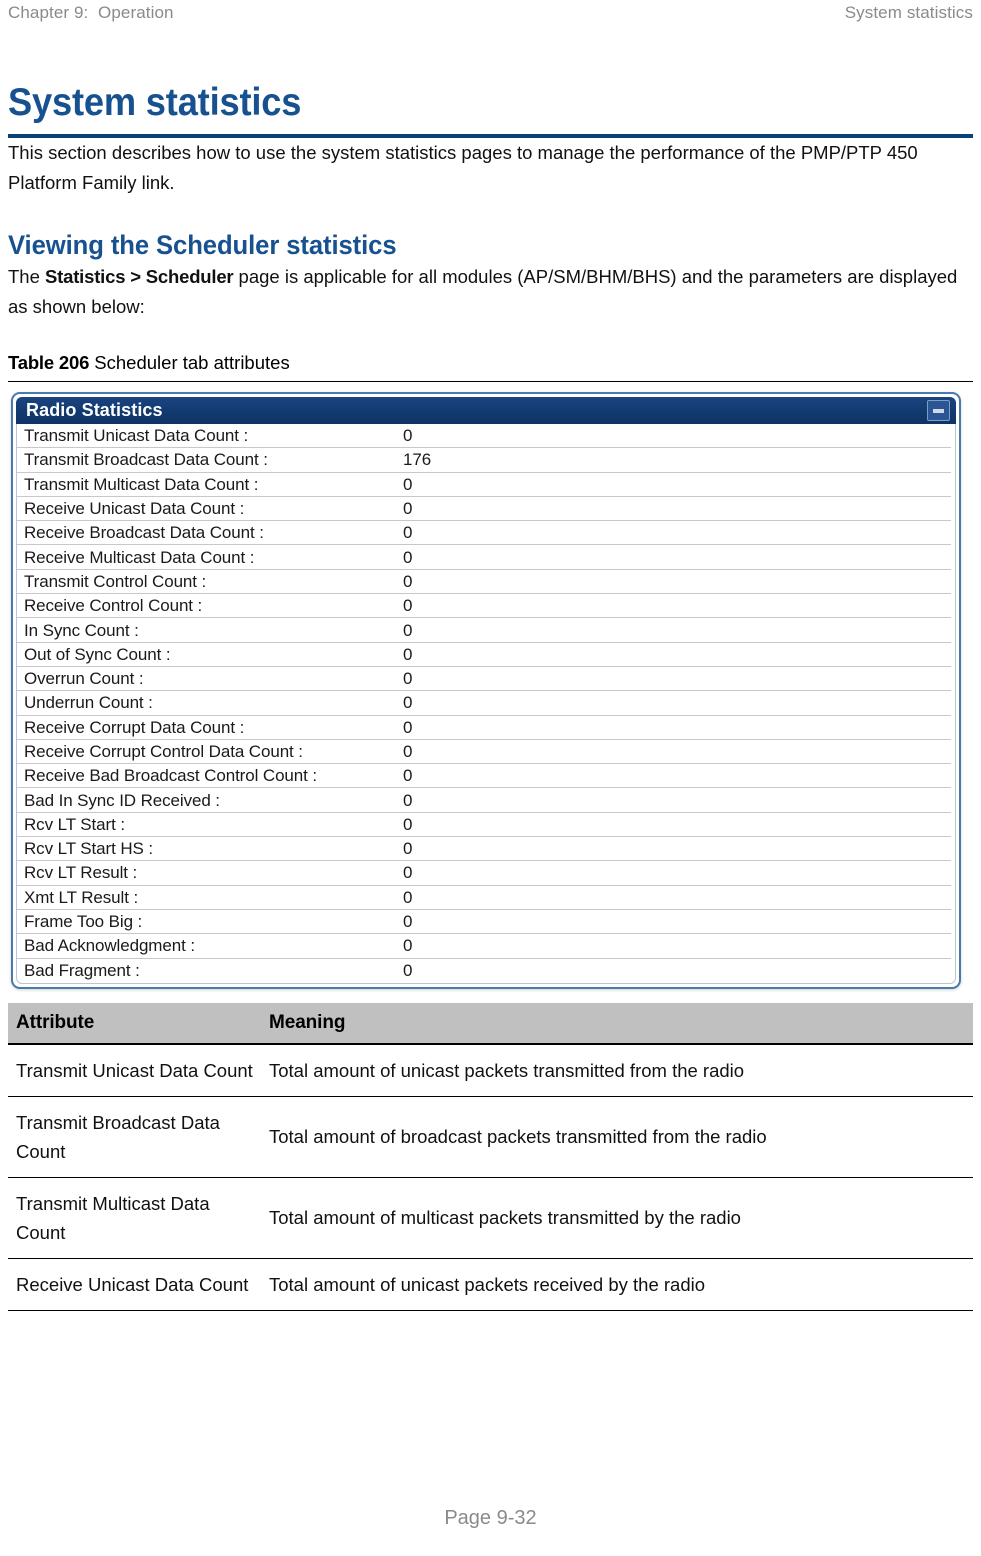  What do you see at coordinates (908, 12) in the screenshot?
I see `running-header-section: System statistics` at bounding box center [908, 12].